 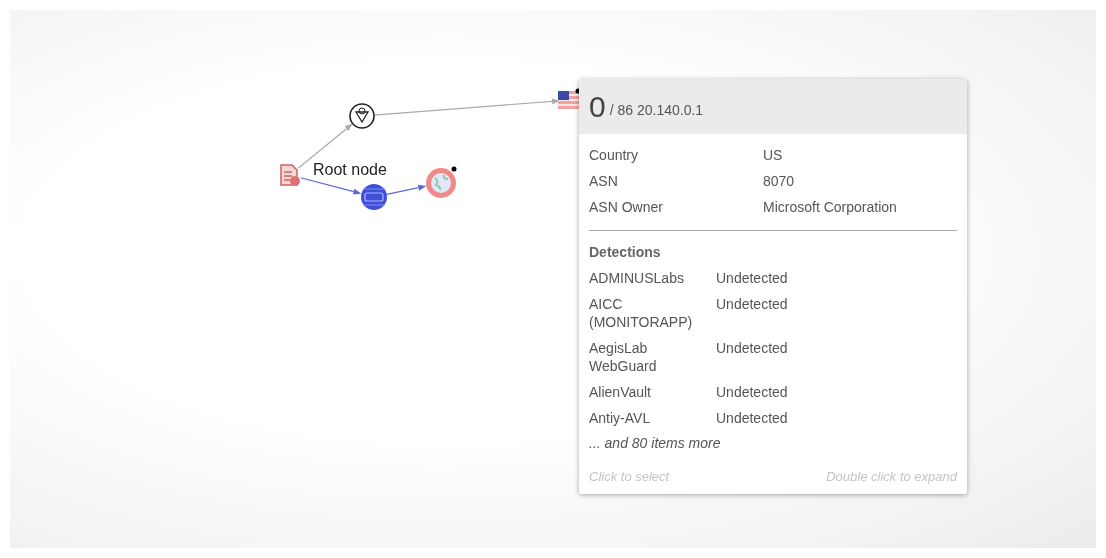 I want to click on property-label: Country, so click(x=614, y=155).